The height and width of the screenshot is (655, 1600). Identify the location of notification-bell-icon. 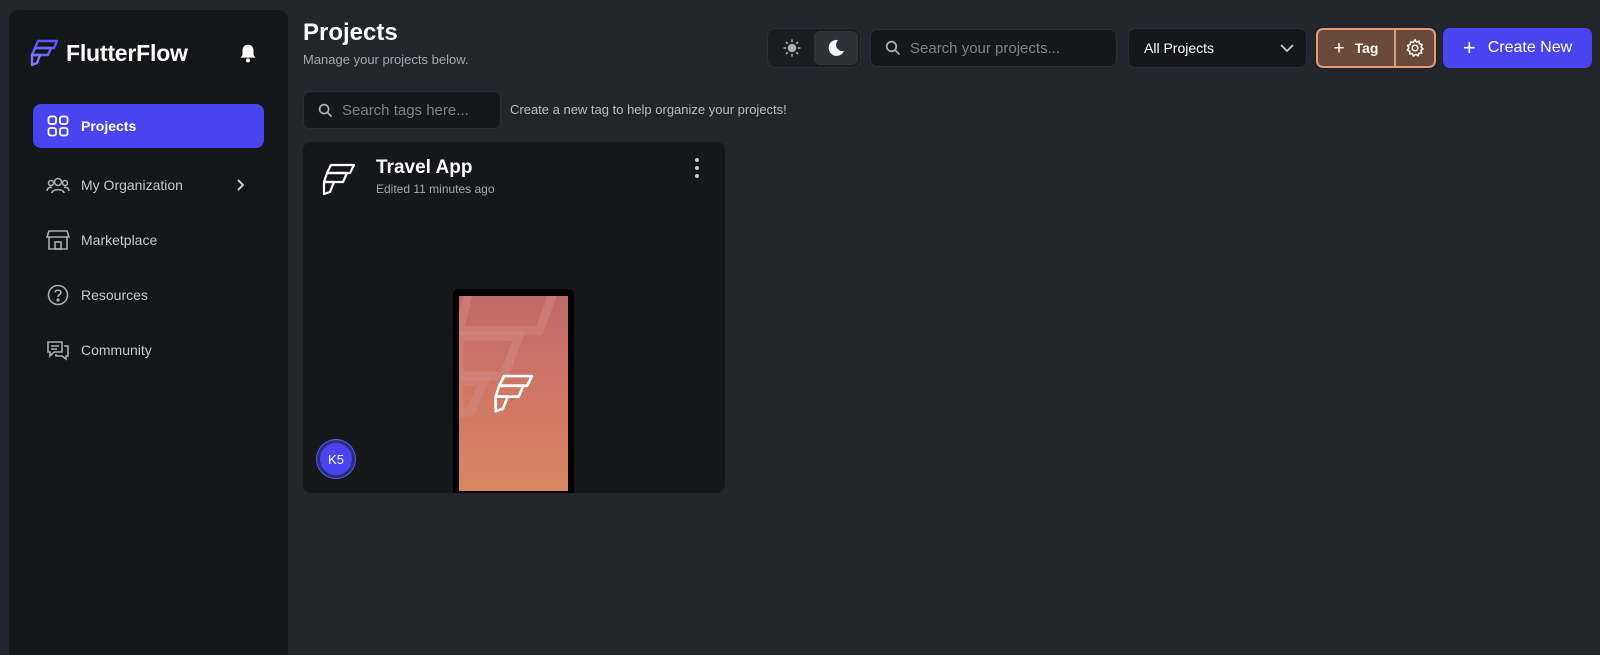
(248, 53).